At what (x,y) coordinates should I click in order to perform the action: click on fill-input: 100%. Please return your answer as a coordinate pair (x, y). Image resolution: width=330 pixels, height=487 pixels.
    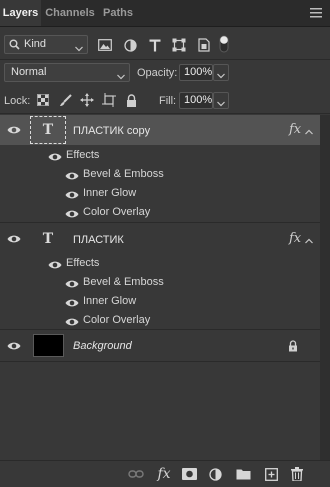
    Looking at the image, I should click on (196, 100).